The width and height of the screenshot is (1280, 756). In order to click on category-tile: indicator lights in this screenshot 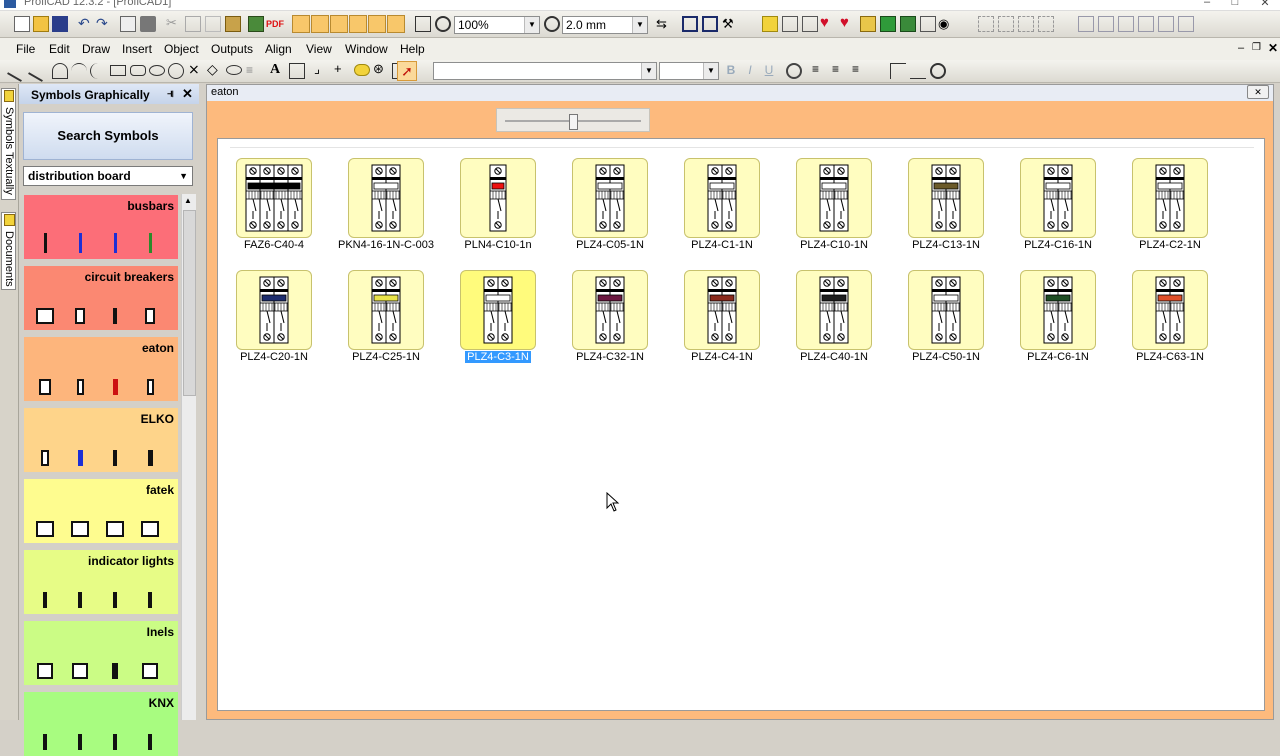, I will do `click(101, 582)`.